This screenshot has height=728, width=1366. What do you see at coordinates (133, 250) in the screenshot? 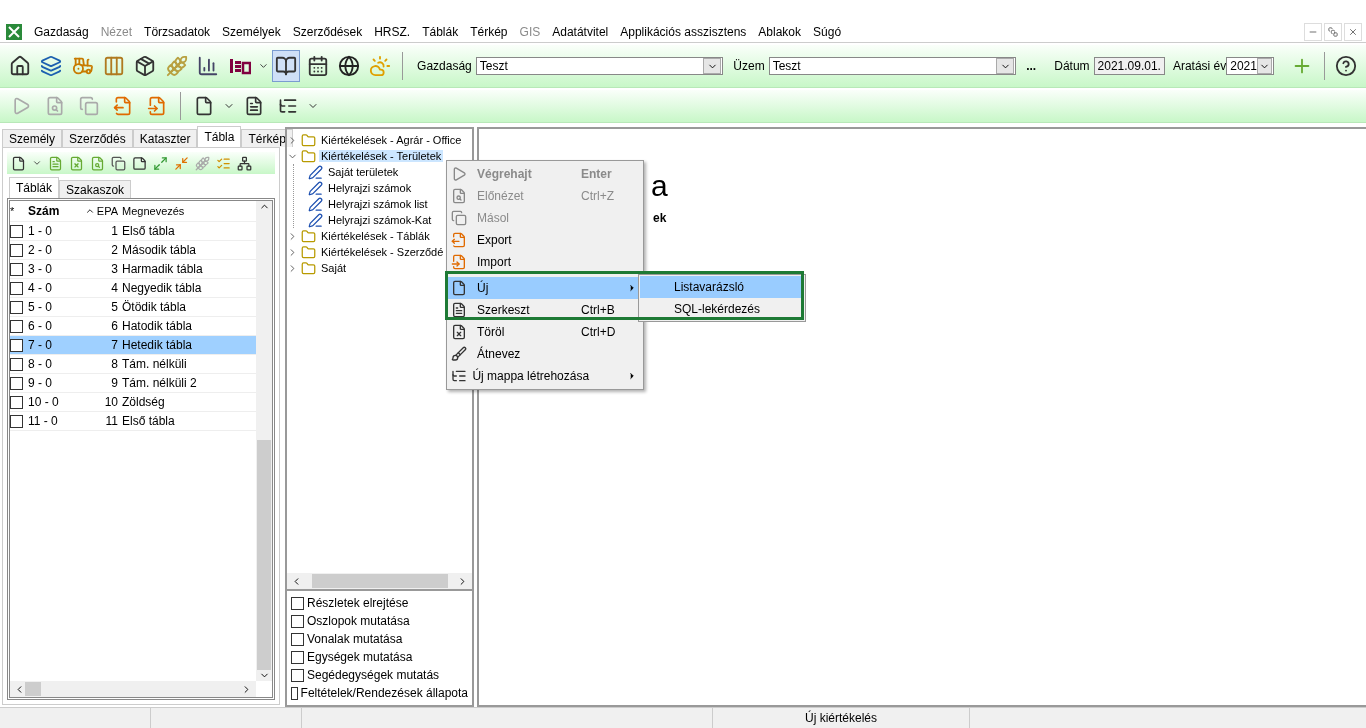
I see `table-row: 2 - 0 2 Második tábla` at bounding box center [133, 250].